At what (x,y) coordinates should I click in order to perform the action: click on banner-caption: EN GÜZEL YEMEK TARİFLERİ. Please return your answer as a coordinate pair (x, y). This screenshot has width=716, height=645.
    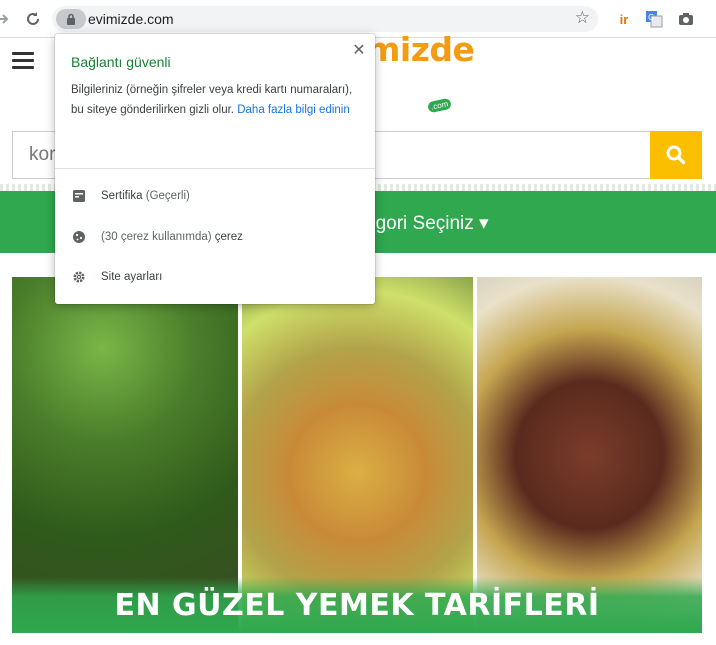
    Looking at the image, I should click on (357, 605).